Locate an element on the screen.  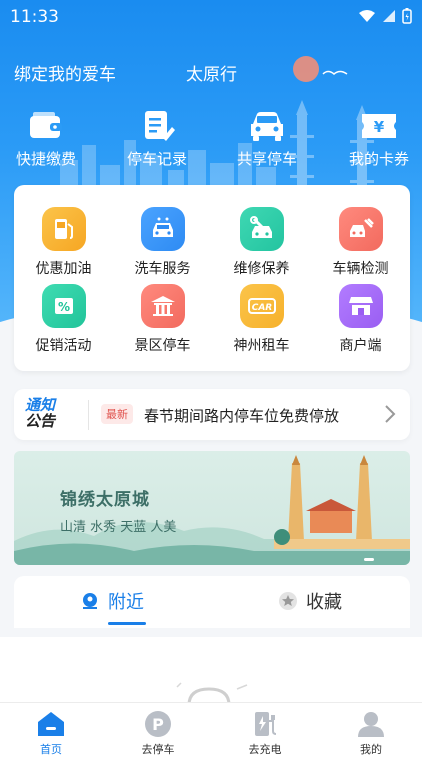
wrench-car-icon is located at coordinates (261, 229).